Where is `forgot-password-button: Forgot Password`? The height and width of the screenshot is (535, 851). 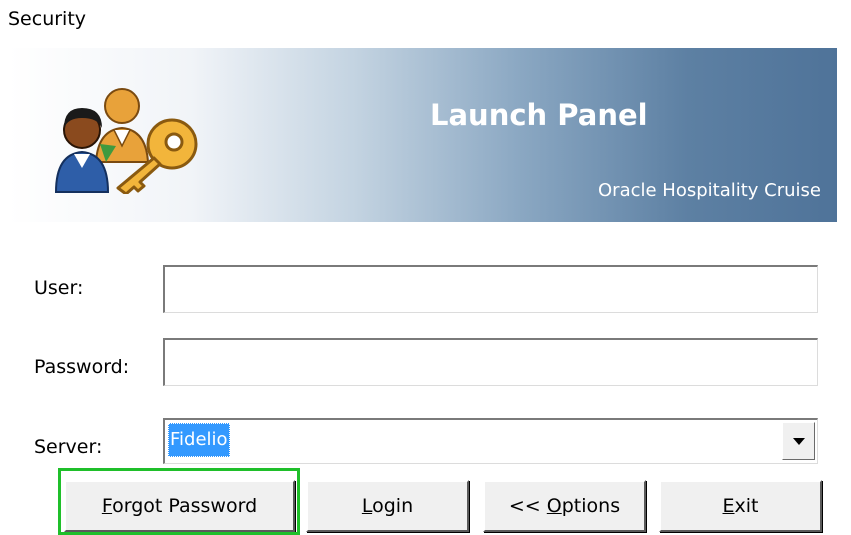
forgot-password-button: Forgot Password is located at coordinates (179, 506).